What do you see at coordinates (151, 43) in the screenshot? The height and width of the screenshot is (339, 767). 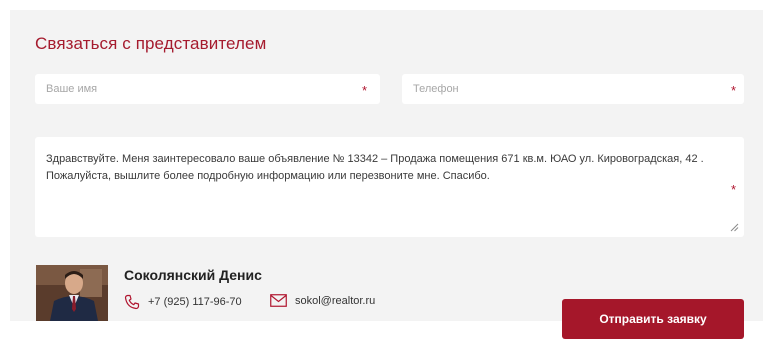 I see `form-title: Связаться с представителем` at bounding box center [151, 43].